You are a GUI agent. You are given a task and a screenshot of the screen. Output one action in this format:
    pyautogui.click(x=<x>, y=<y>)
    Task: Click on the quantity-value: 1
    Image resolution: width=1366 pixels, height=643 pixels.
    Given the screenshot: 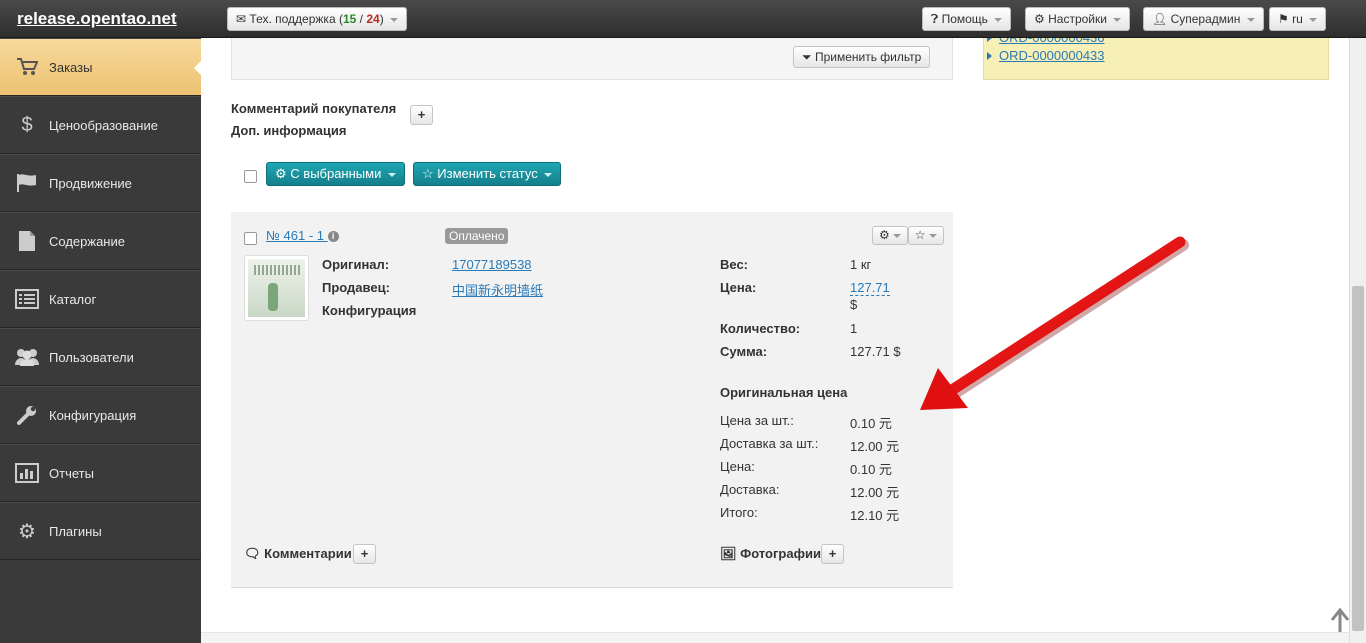 What is the action you would take?
    pyautogui.click(x=854, y=328)
    